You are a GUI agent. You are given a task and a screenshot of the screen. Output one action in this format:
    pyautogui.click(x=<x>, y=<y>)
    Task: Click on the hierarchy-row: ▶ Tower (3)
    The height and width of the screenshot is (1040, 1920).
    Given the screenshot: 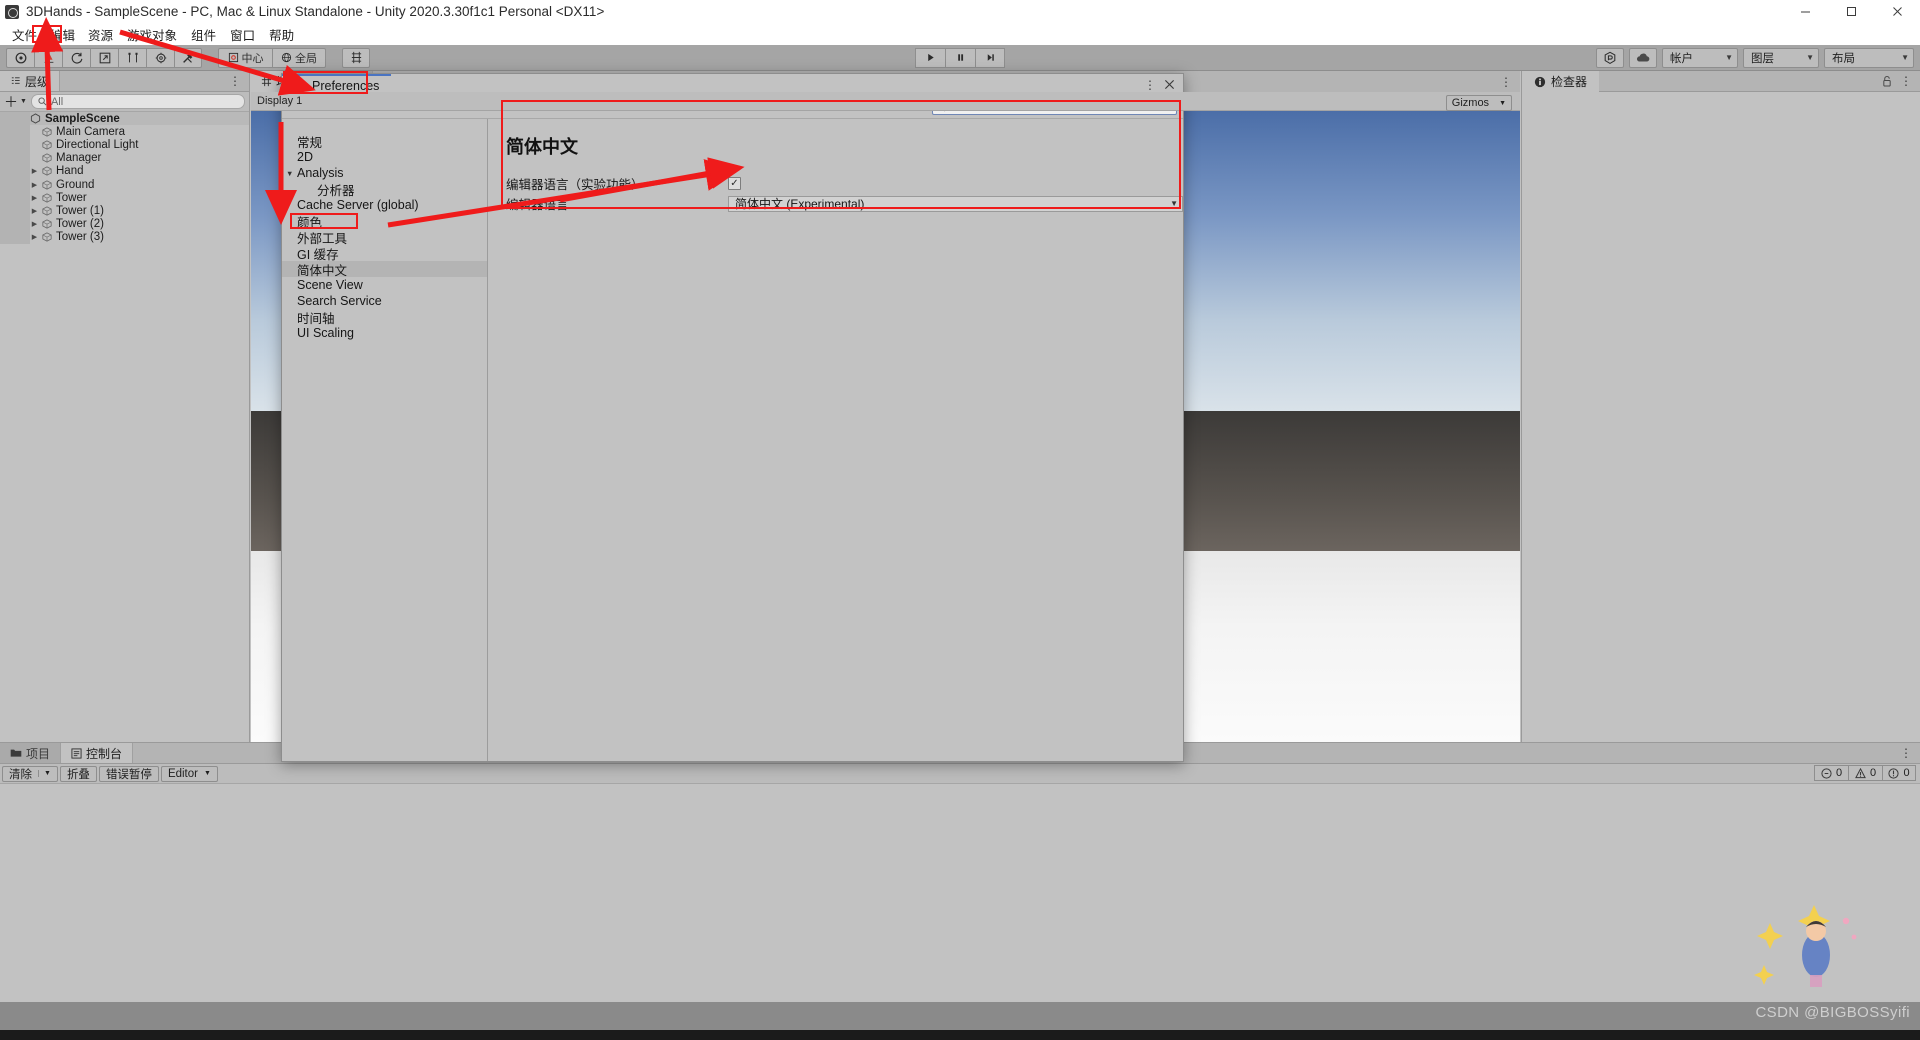 What is the action you would take?
    pyautogui.click(x=124, y=237)
    